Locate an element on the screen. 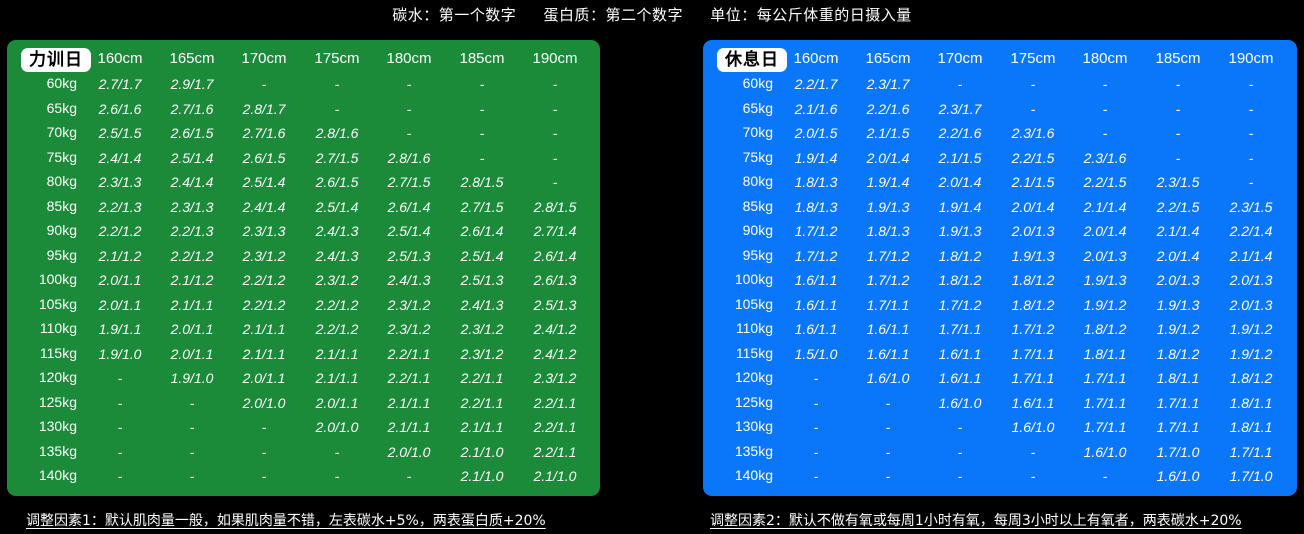 The image size is (1304, 534). table-cell: 2.8/1.7 is located at coordinates (264, 108).